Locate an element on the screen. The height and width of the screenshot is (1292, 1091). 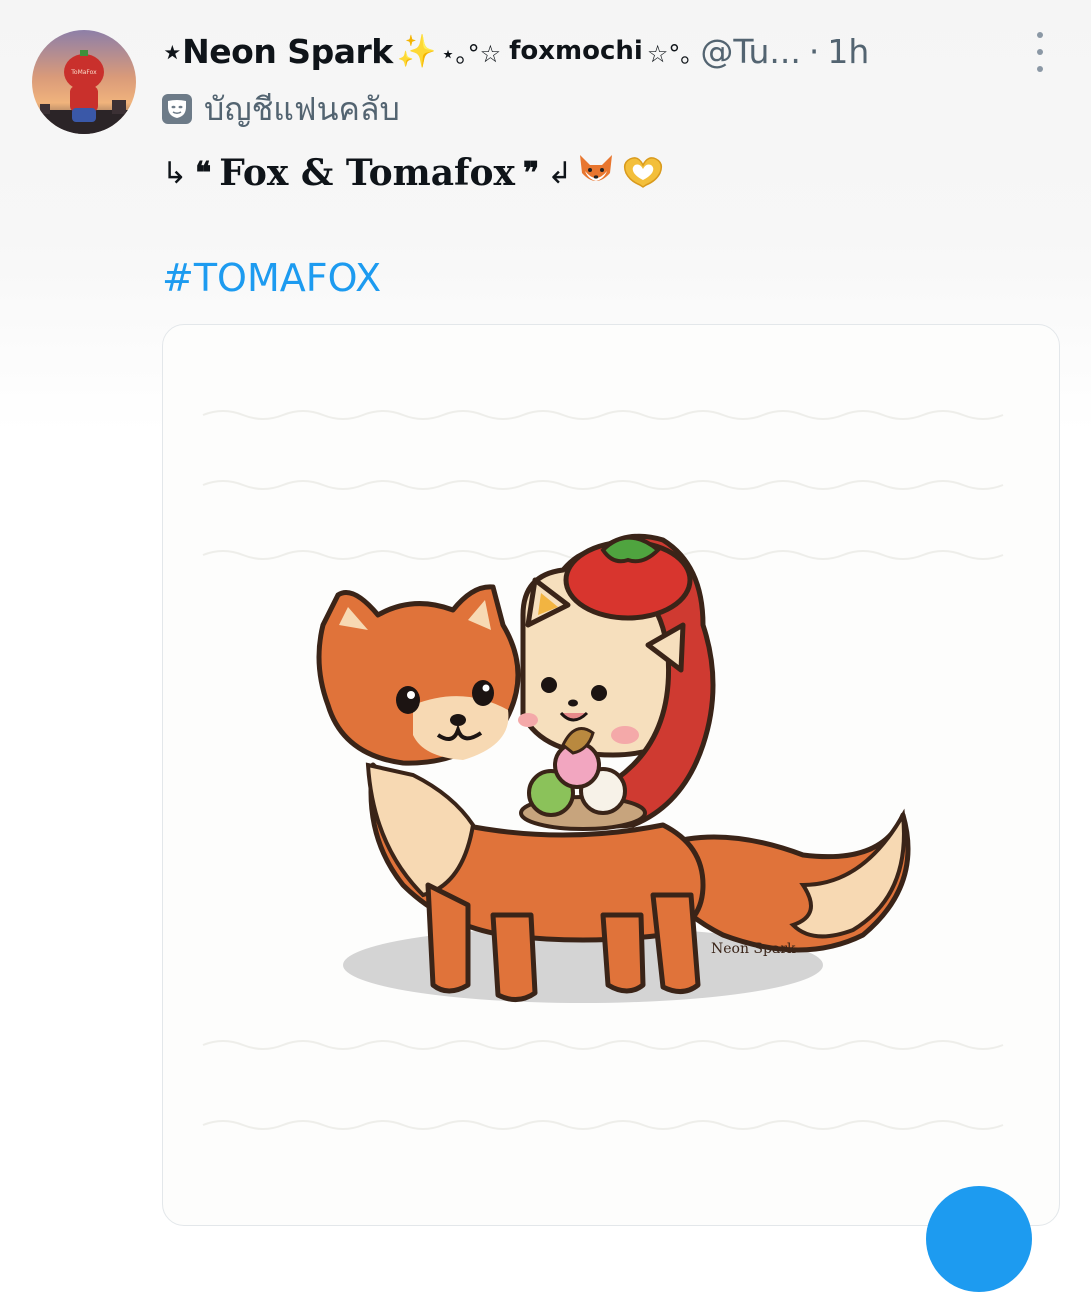
compose-button is located at coordinates (979, 1239).